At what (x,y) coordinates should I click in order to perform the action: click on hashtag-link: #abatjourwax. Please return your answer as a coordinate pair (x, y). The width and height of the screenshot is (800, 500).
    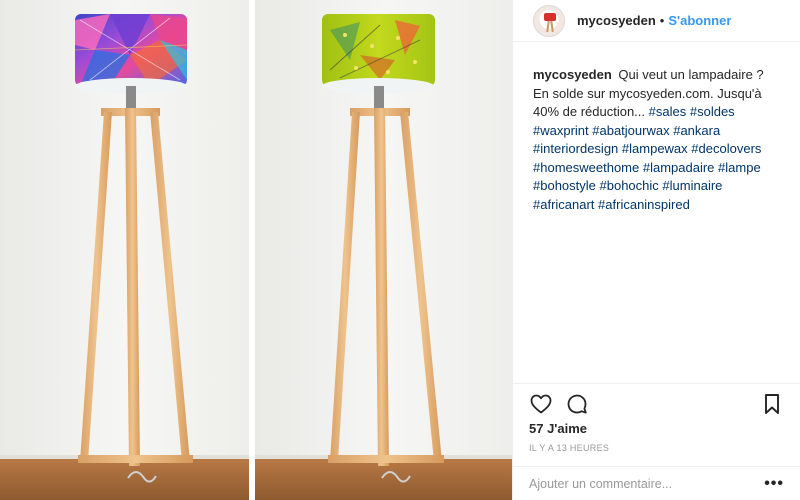
    Looking at the image, I should click on (630, 130).